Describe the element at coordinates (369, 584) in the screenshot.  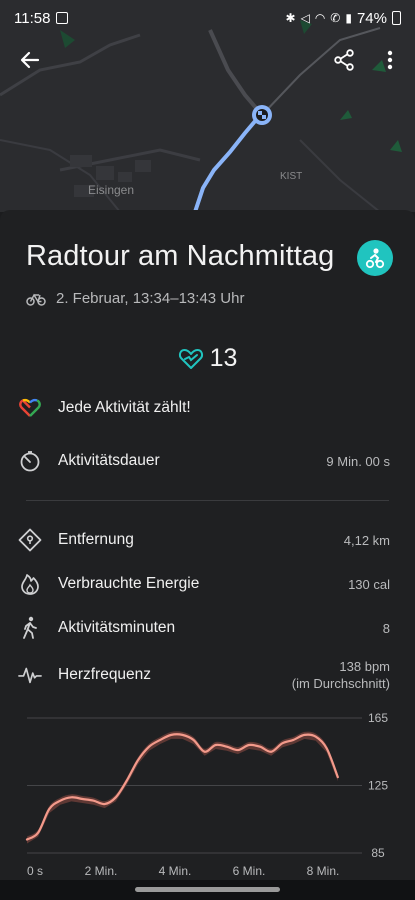
I see `stat-value-energy: 130 cal` at that location.